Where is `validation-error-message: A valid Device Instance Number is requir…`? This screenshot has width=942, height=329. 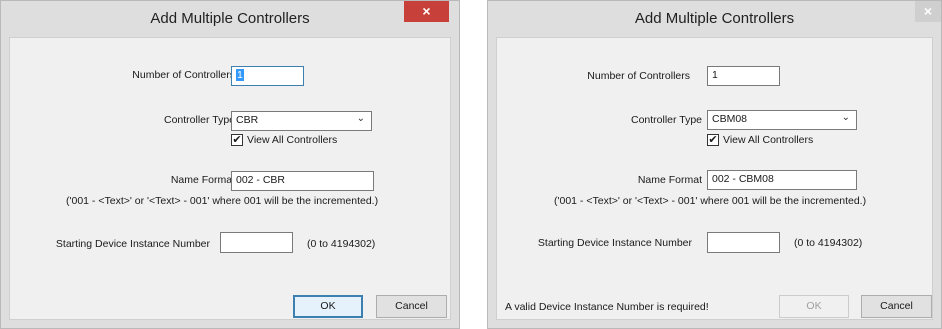
validation-error-message: A valid Device Instance Number is requir… is located at coordinates (607, 307).